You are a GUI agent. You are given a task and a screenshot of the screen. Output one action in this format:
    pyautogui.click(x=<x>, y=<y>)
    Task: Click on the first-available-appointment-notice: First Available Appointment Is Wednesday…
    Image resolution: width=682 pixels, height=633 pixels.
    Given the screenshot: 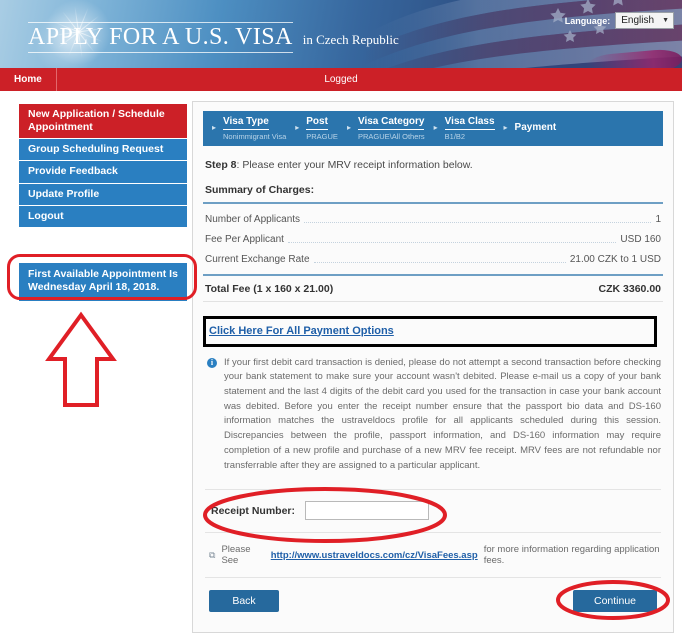 What is the action you would take?
    pyautogui.click(x=103, y=282)
    